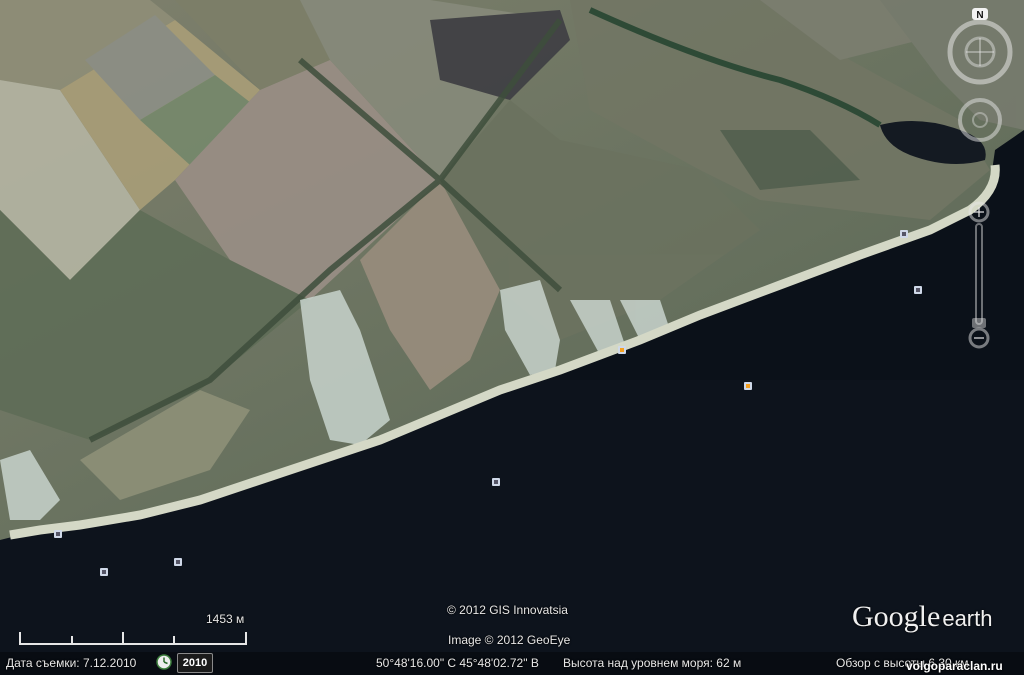 This screenshot has width=1024, height=675. I want to click on scale-label: 1453 м, so click(225, 619).